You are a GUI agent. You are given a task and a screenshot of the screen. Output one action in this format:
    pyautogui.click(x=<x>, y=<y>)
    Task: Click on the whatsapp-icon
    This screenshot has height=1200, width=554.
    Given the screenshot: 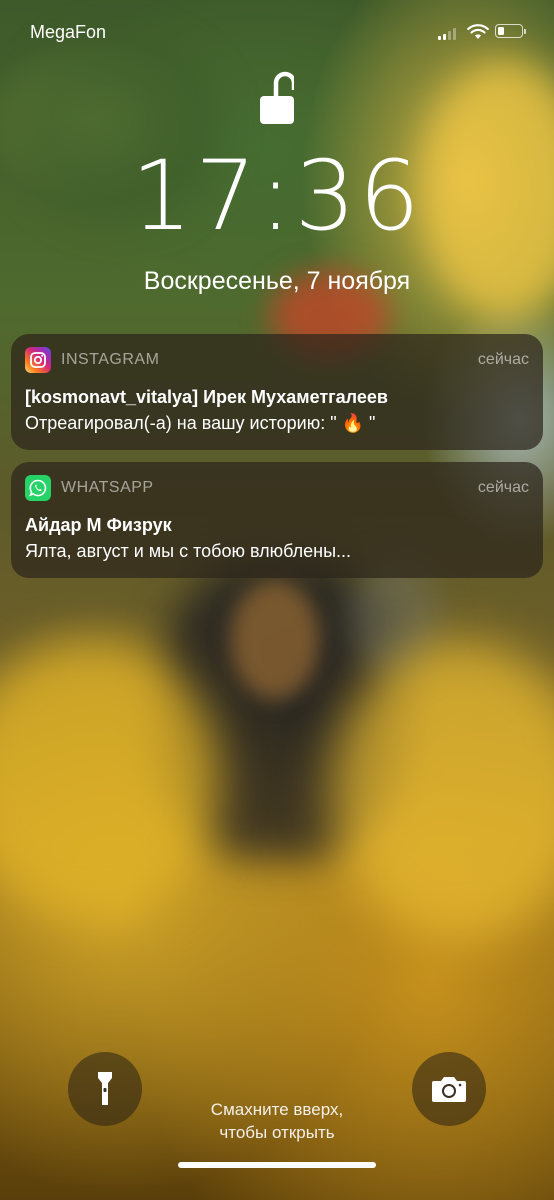 What is the action you would take?
    pyautogui.click(x=38, y=488)
    